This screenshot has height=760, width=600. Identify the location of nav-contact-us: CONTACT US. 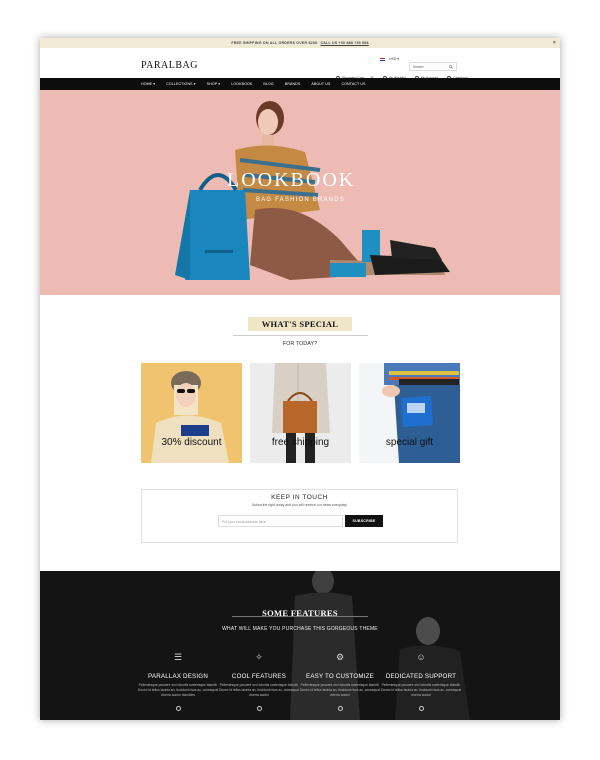
(353, 84).